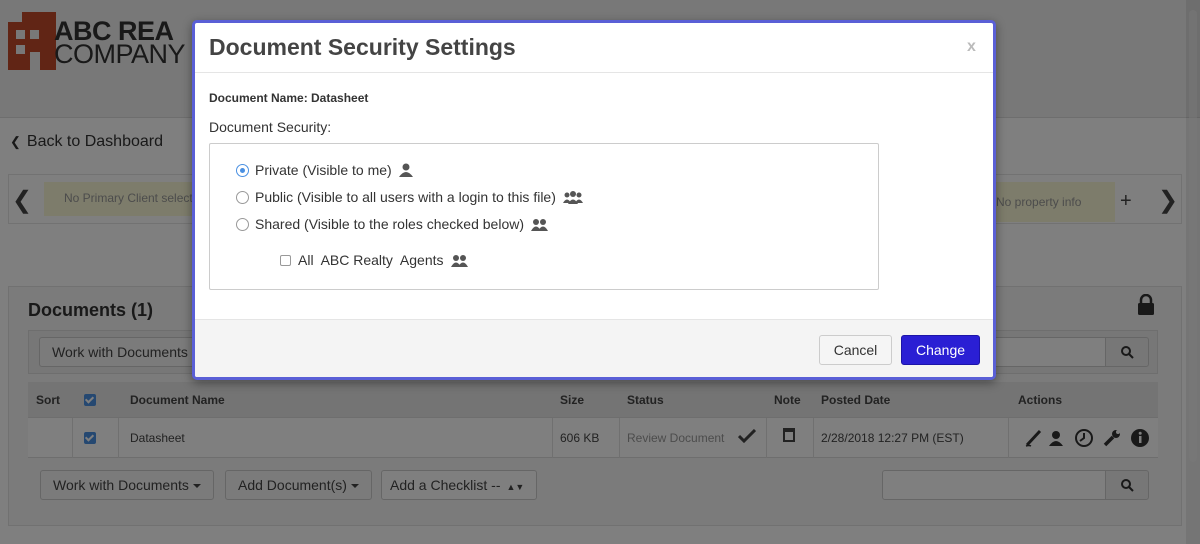 The image size is (1200, 544). I want to click on dialog-footer: Cancel Change, so click(594, 348).